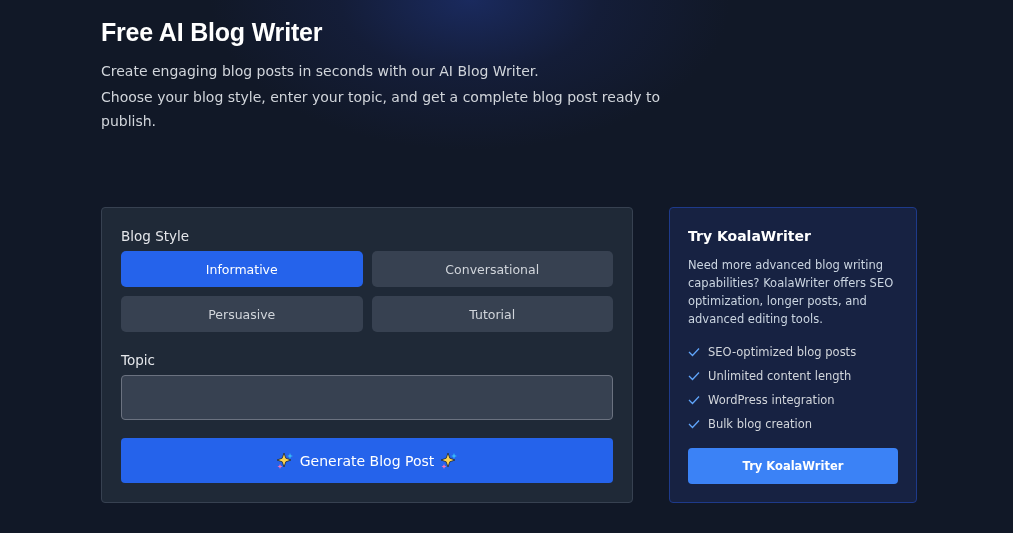 Image resolution: width=1013 pixels, height=533 pixels. Describe the element at coordinates (791, 292) in the screenshot. I see `promo-text: Need more advanced blog writing capabilities? KoalaWriter offers SEO optimization, longer posts, and advanced editing tools.` at that location.